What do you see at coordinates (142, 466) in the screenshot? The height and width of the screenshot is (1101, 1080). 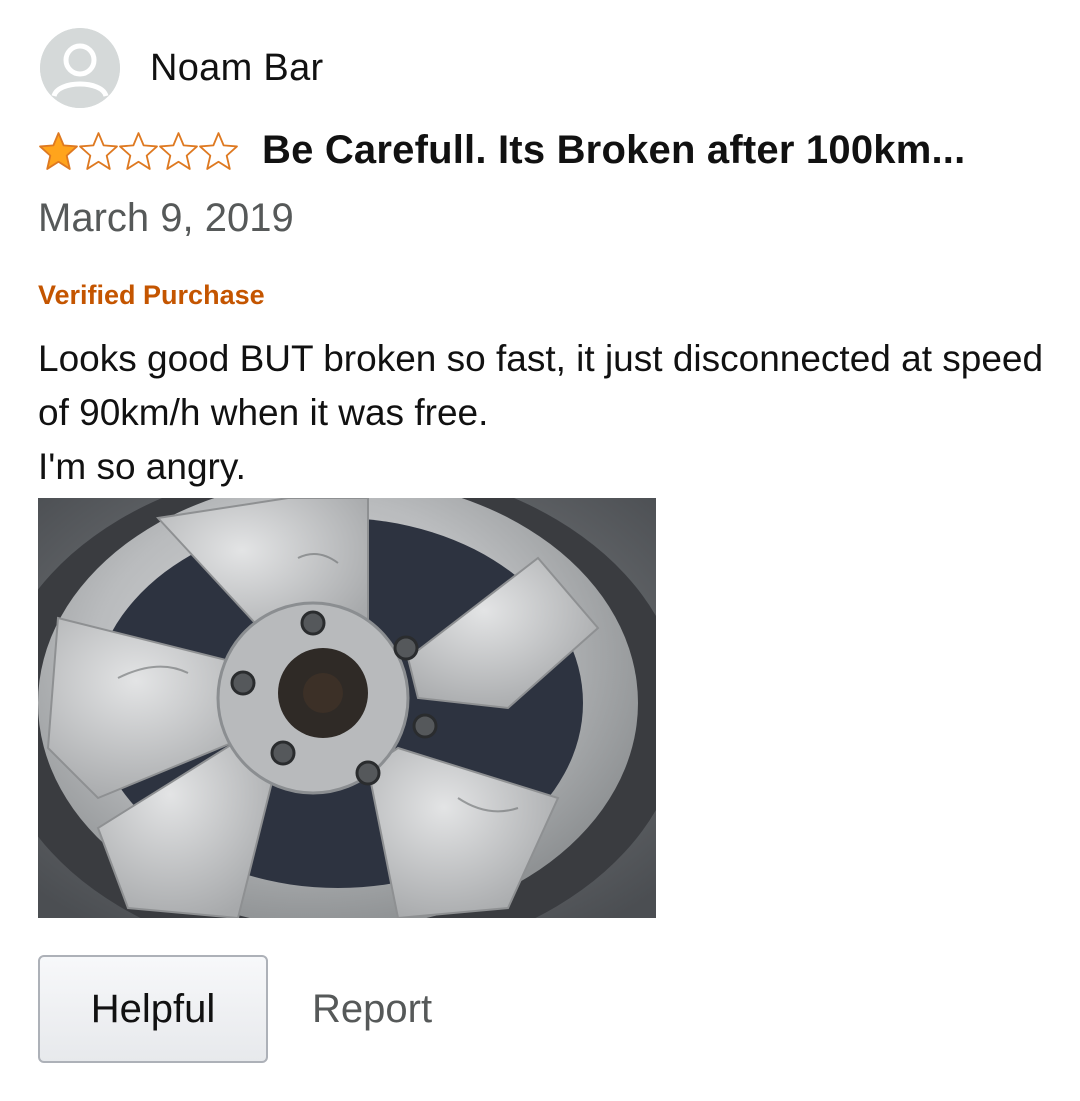 I see `review-body-line: I'm so angry.` at bounding box center [142, 466].